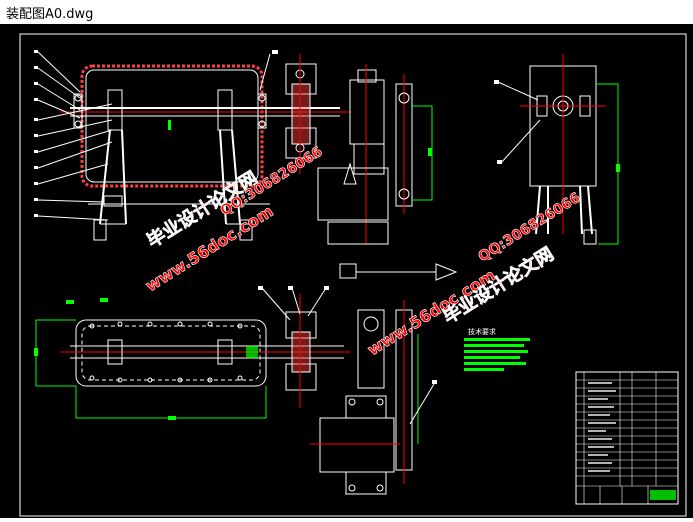 The height and width of the screenshot is (522, 693). What do you see at coordinates (346, 12) in the screenshot?
I see `window-titlebar: 装配图A0.dwg` at bounding box center [346, 12].